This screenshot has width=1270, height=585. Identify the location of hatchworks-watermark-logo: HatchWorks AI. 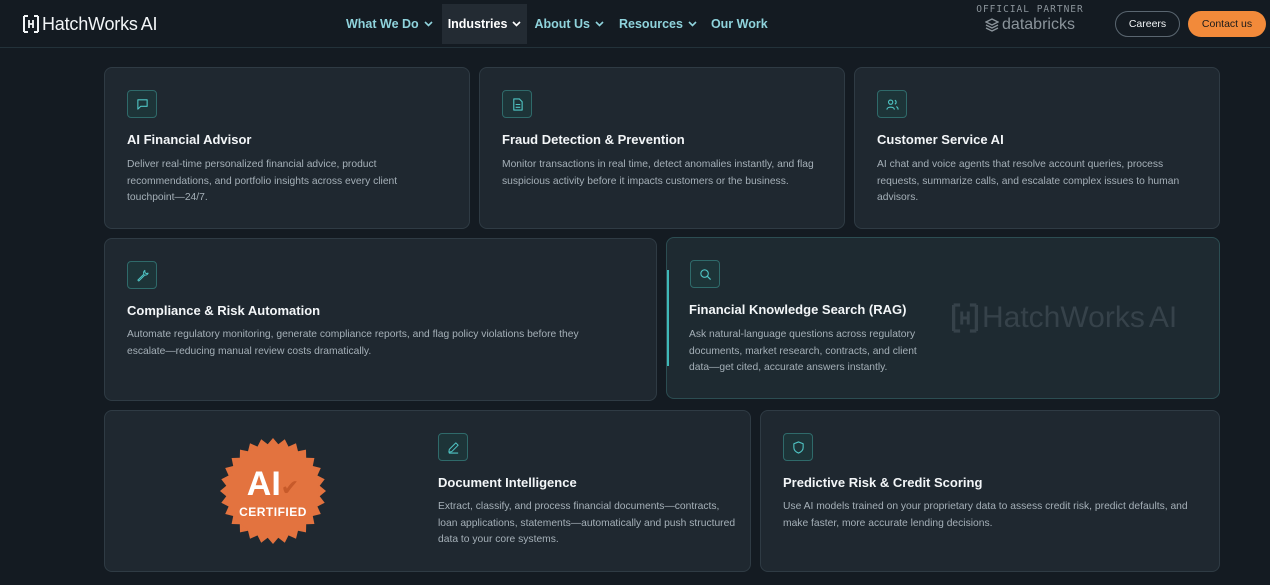
(1064, 318).